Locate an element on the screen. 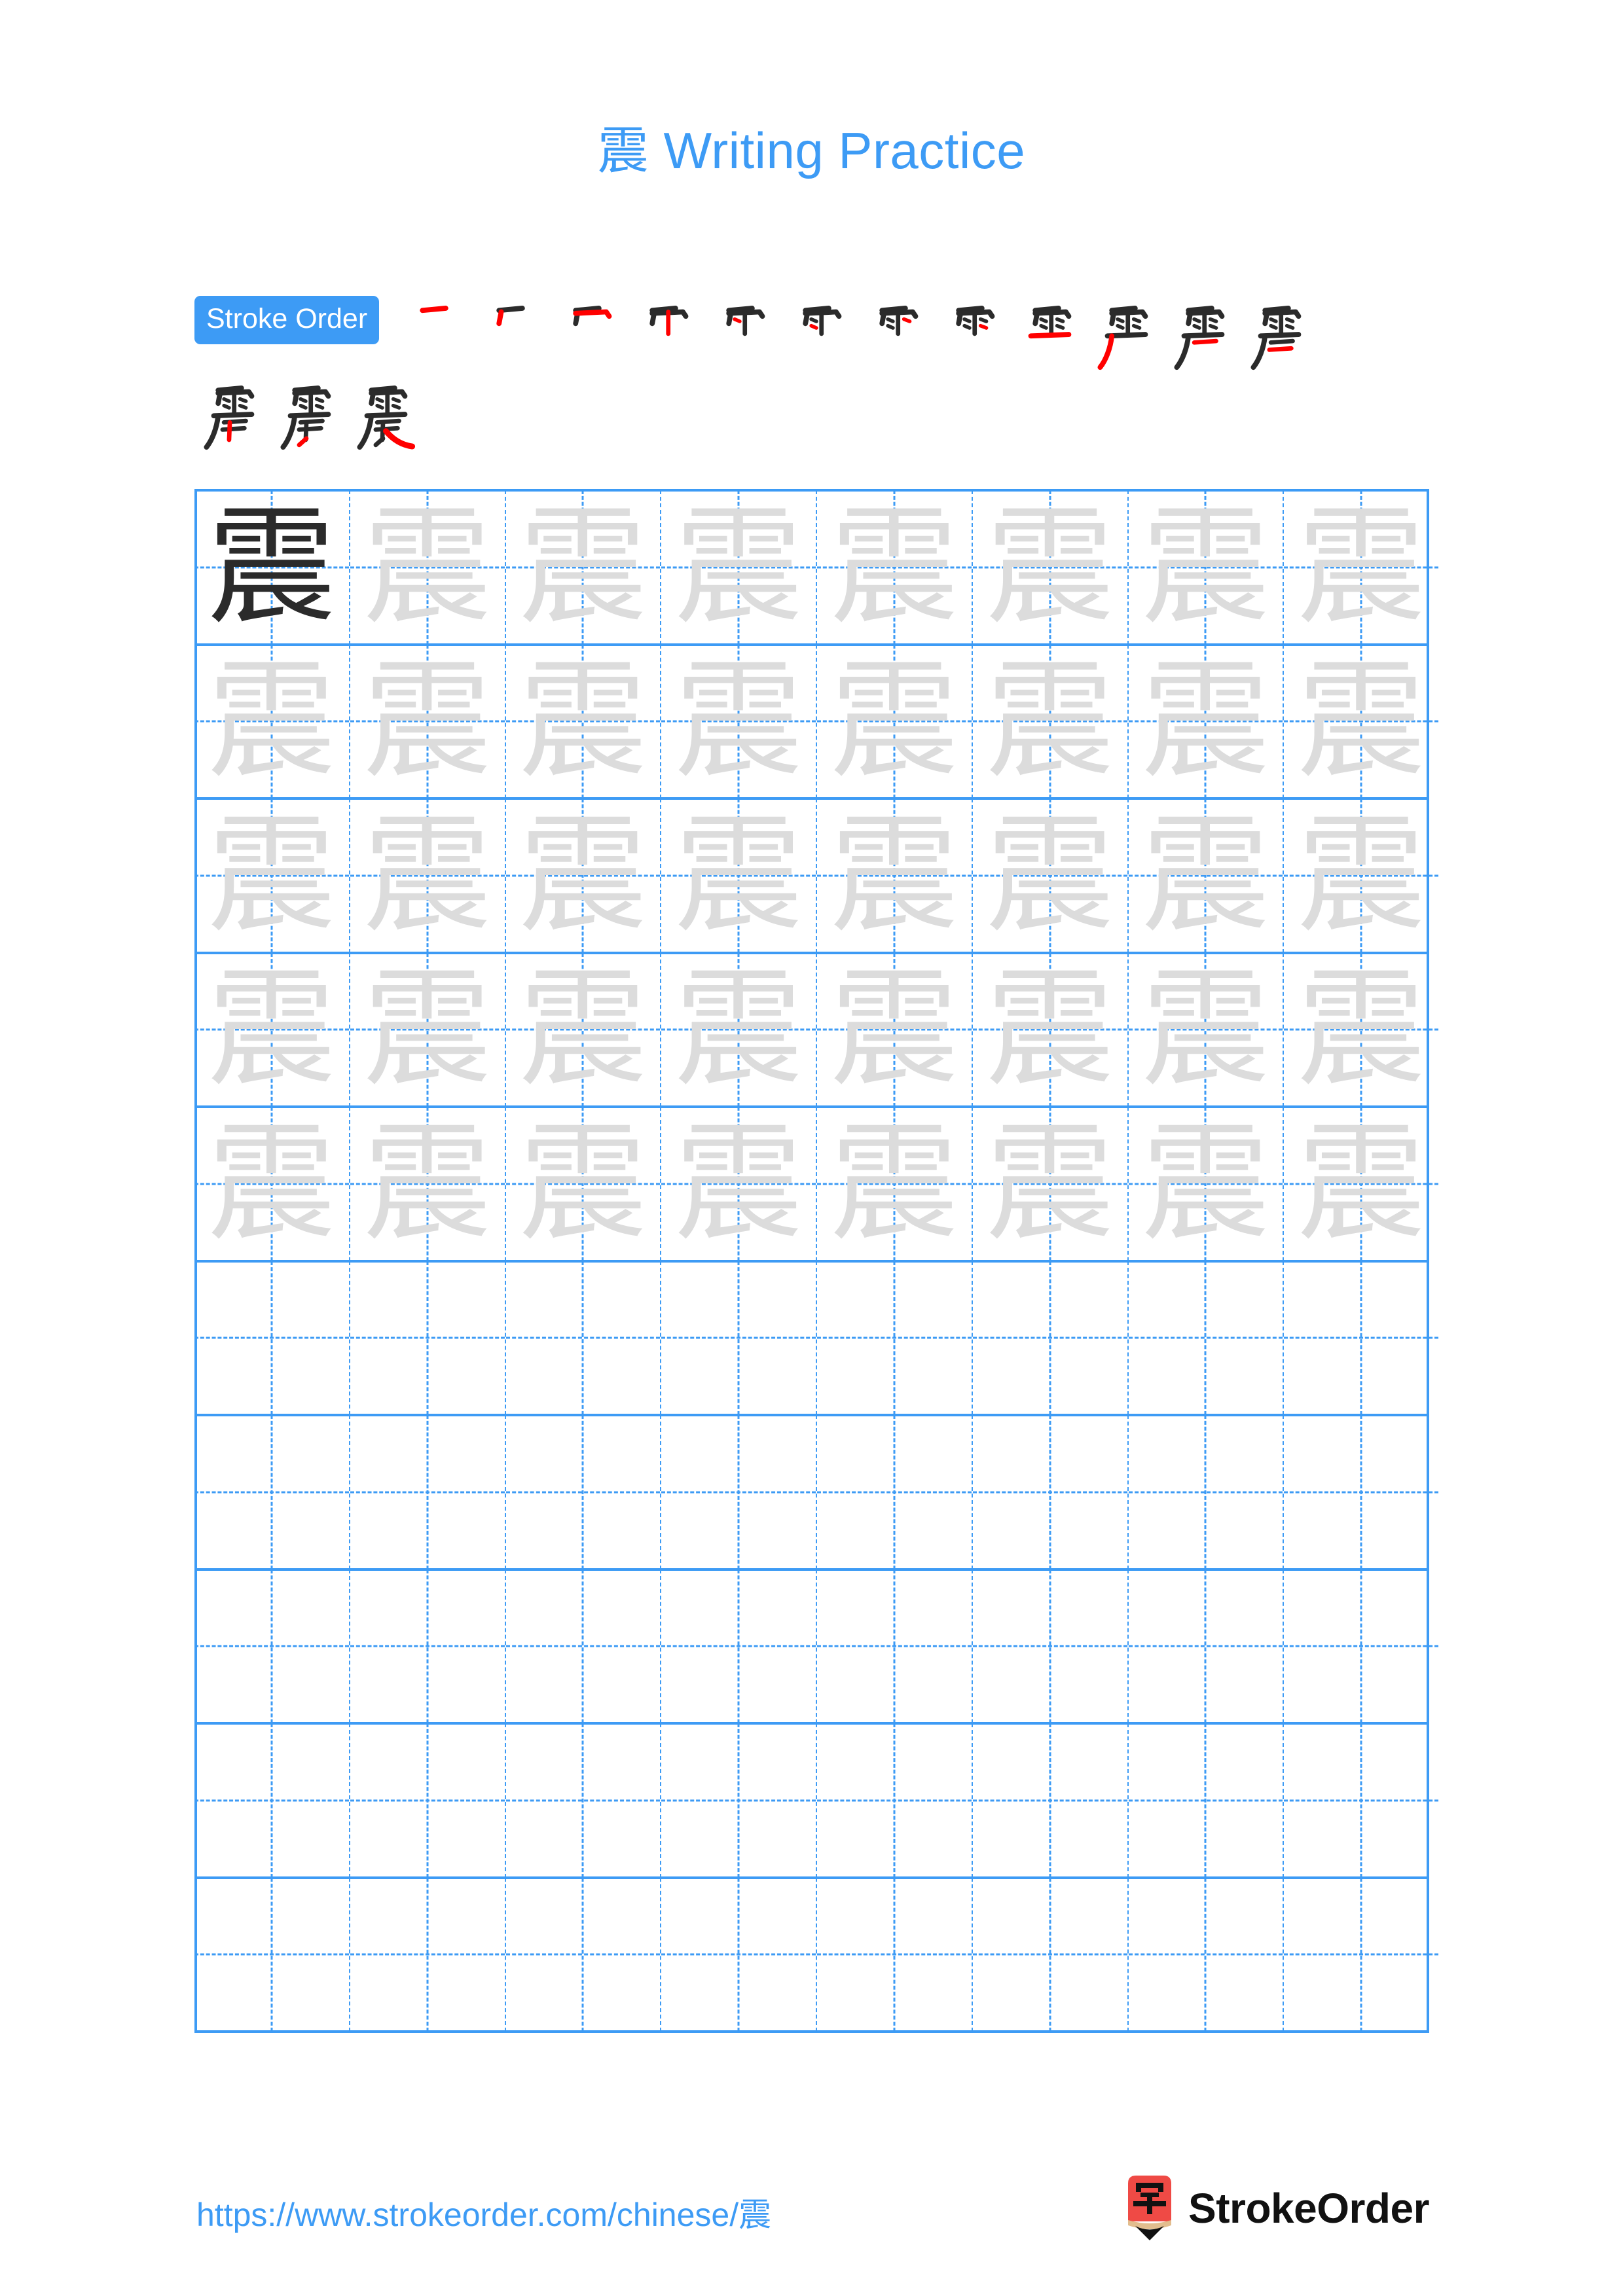  practice-cell-r2-c5: 震 is located at coordinates (894, 721).